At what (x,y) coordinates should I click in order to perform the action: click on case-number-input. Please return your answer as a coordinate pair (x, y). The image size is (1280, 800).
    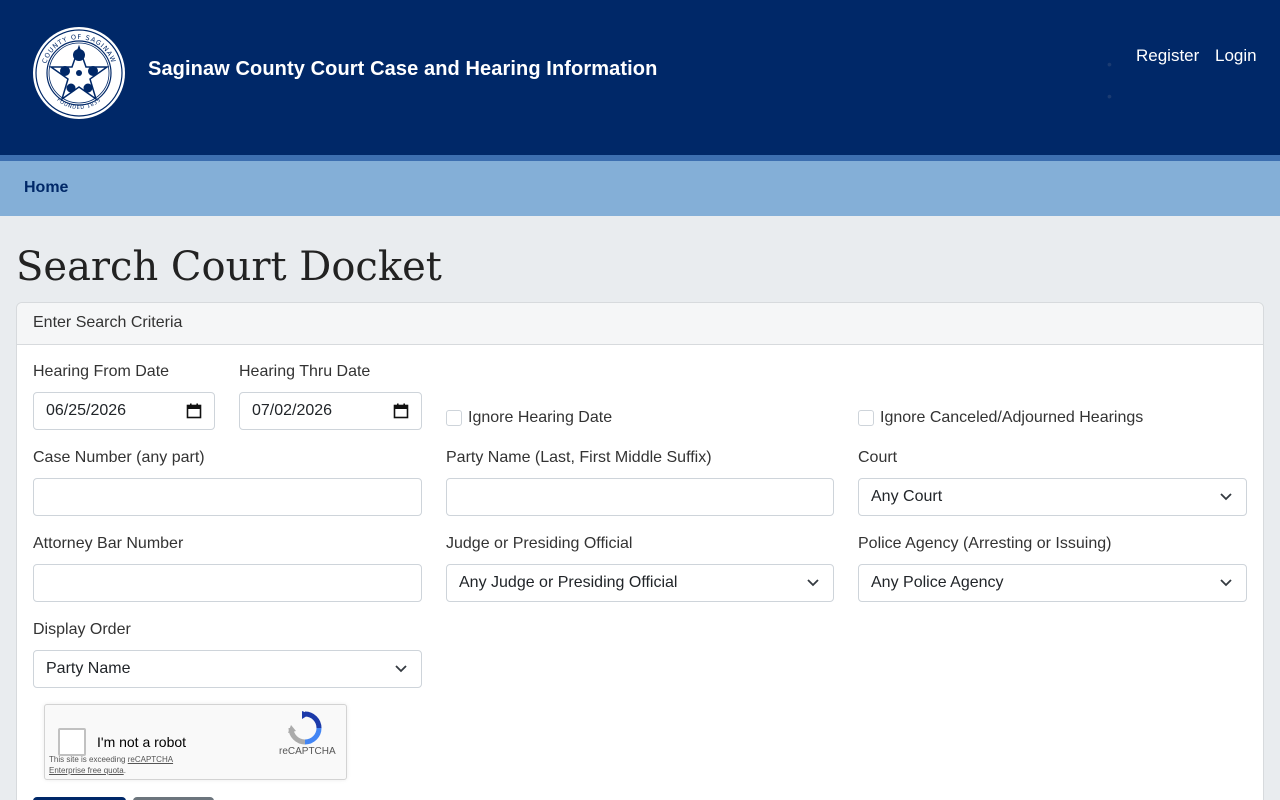
    Looking at the image, I should click on (227, 497).